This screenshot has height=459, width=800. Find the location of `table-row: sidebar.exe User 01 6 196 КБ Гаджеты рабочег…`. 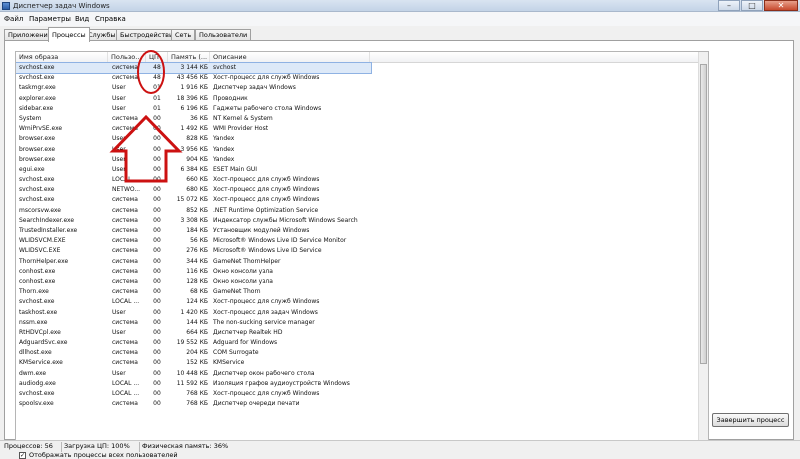

table-row: sidebar.exe User 01 6 196 КБ Гаджеты рабочег… is located at coordinates (362, 109).